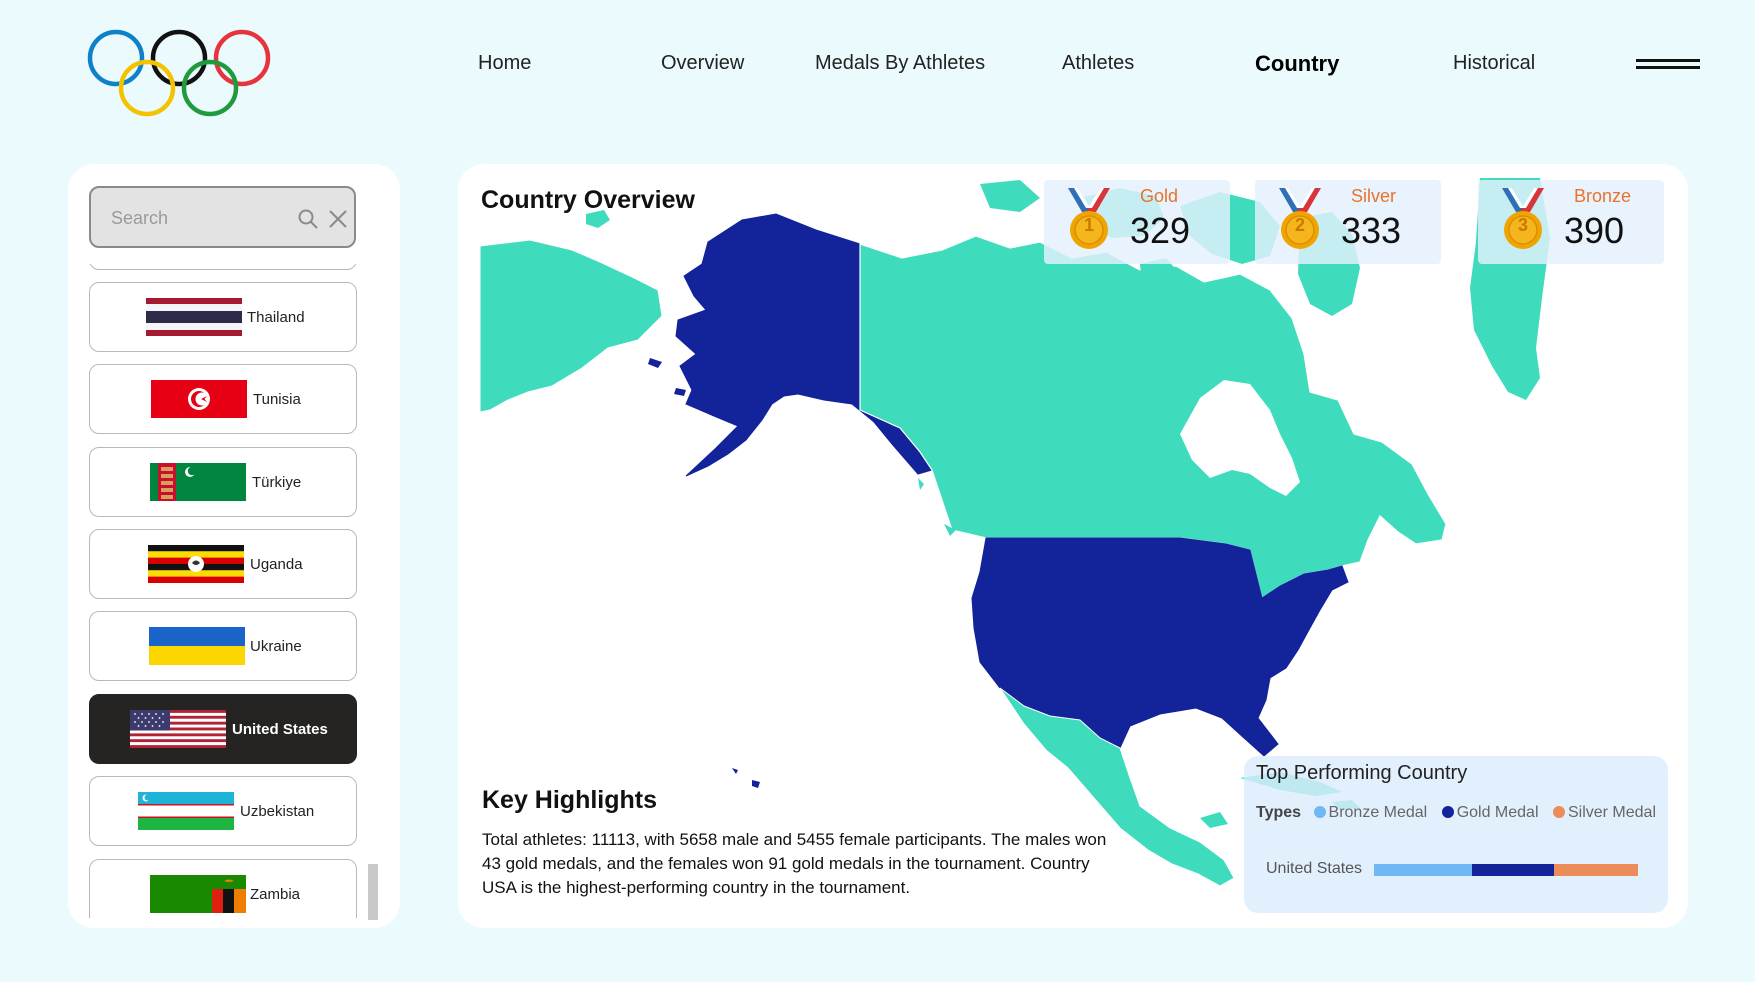  Describe the element at coordinates (277, 399) in the screenshot. I see `country-name: Tunisia` at that location.